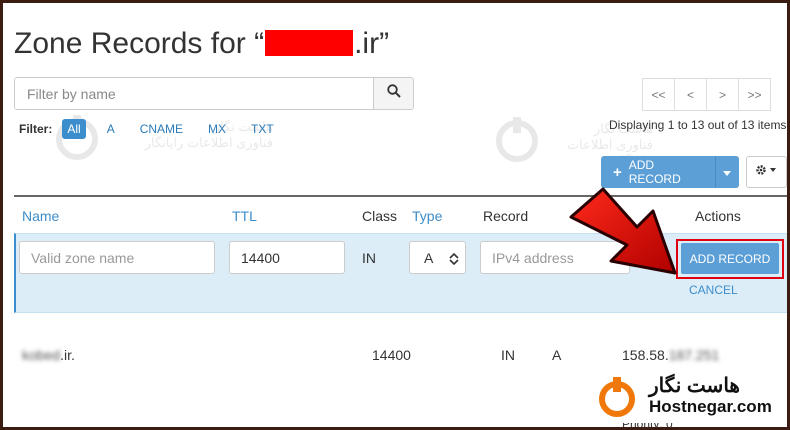  I want to click on search-button, so click(393, 93).